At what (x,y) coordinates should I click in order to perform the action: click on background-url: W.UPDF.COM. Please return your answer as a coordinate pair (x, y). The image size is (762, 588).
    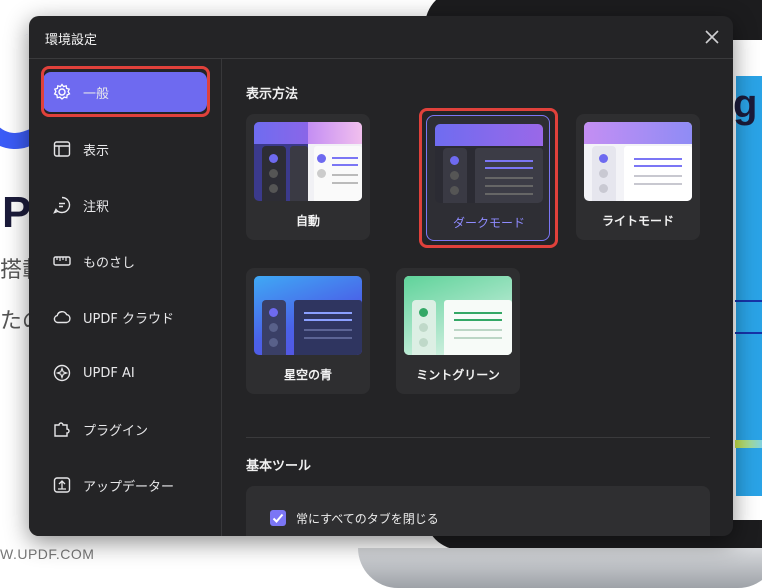
    Looking at the image, I should click on (47, 554).